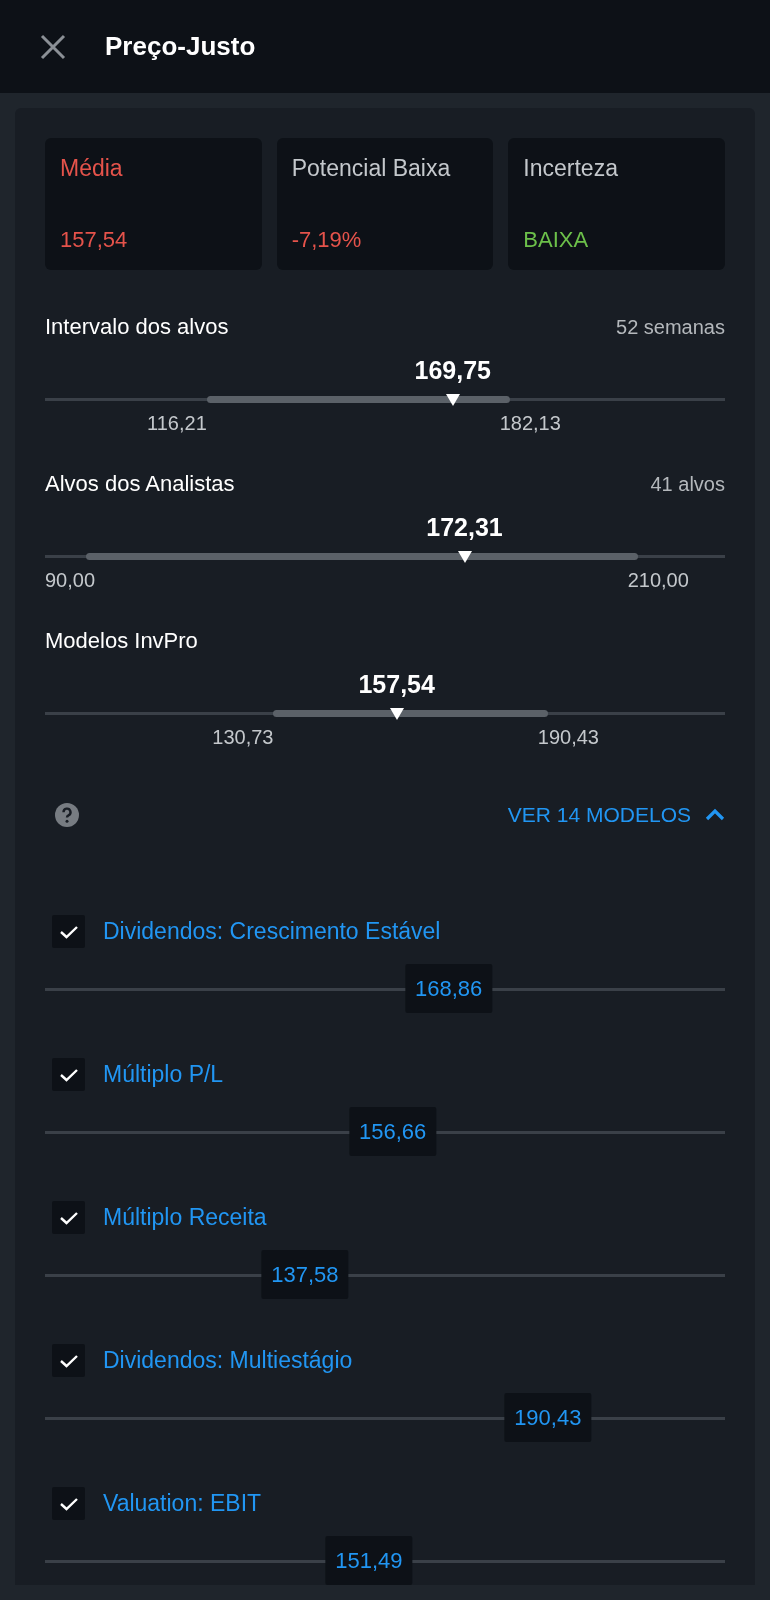 The image size is (770, 1600). What do you see at coordinates (327, 240) in the screenshot?
I see `card-value: -7,19%` at bounding box center [327, 240].